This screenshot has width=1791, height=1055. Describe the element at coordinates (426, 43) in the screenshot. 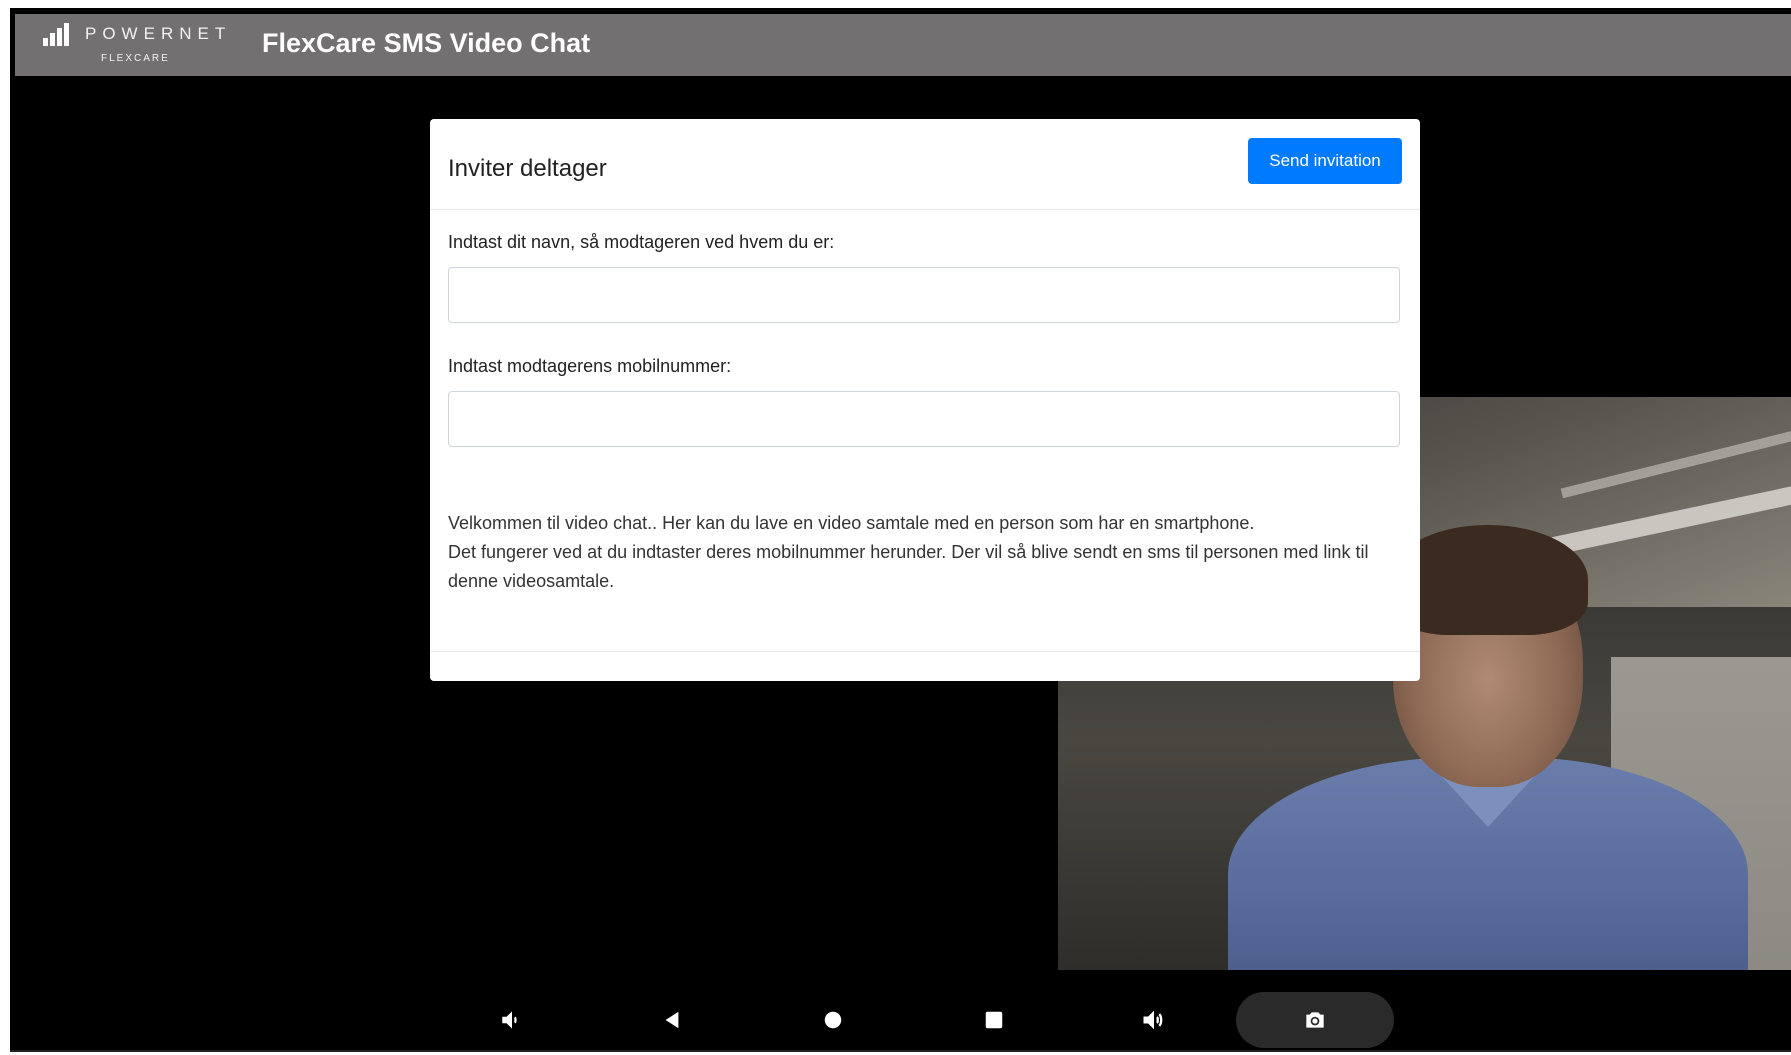

I see `app-title: FlexCare SMS Video Chat` at that location.